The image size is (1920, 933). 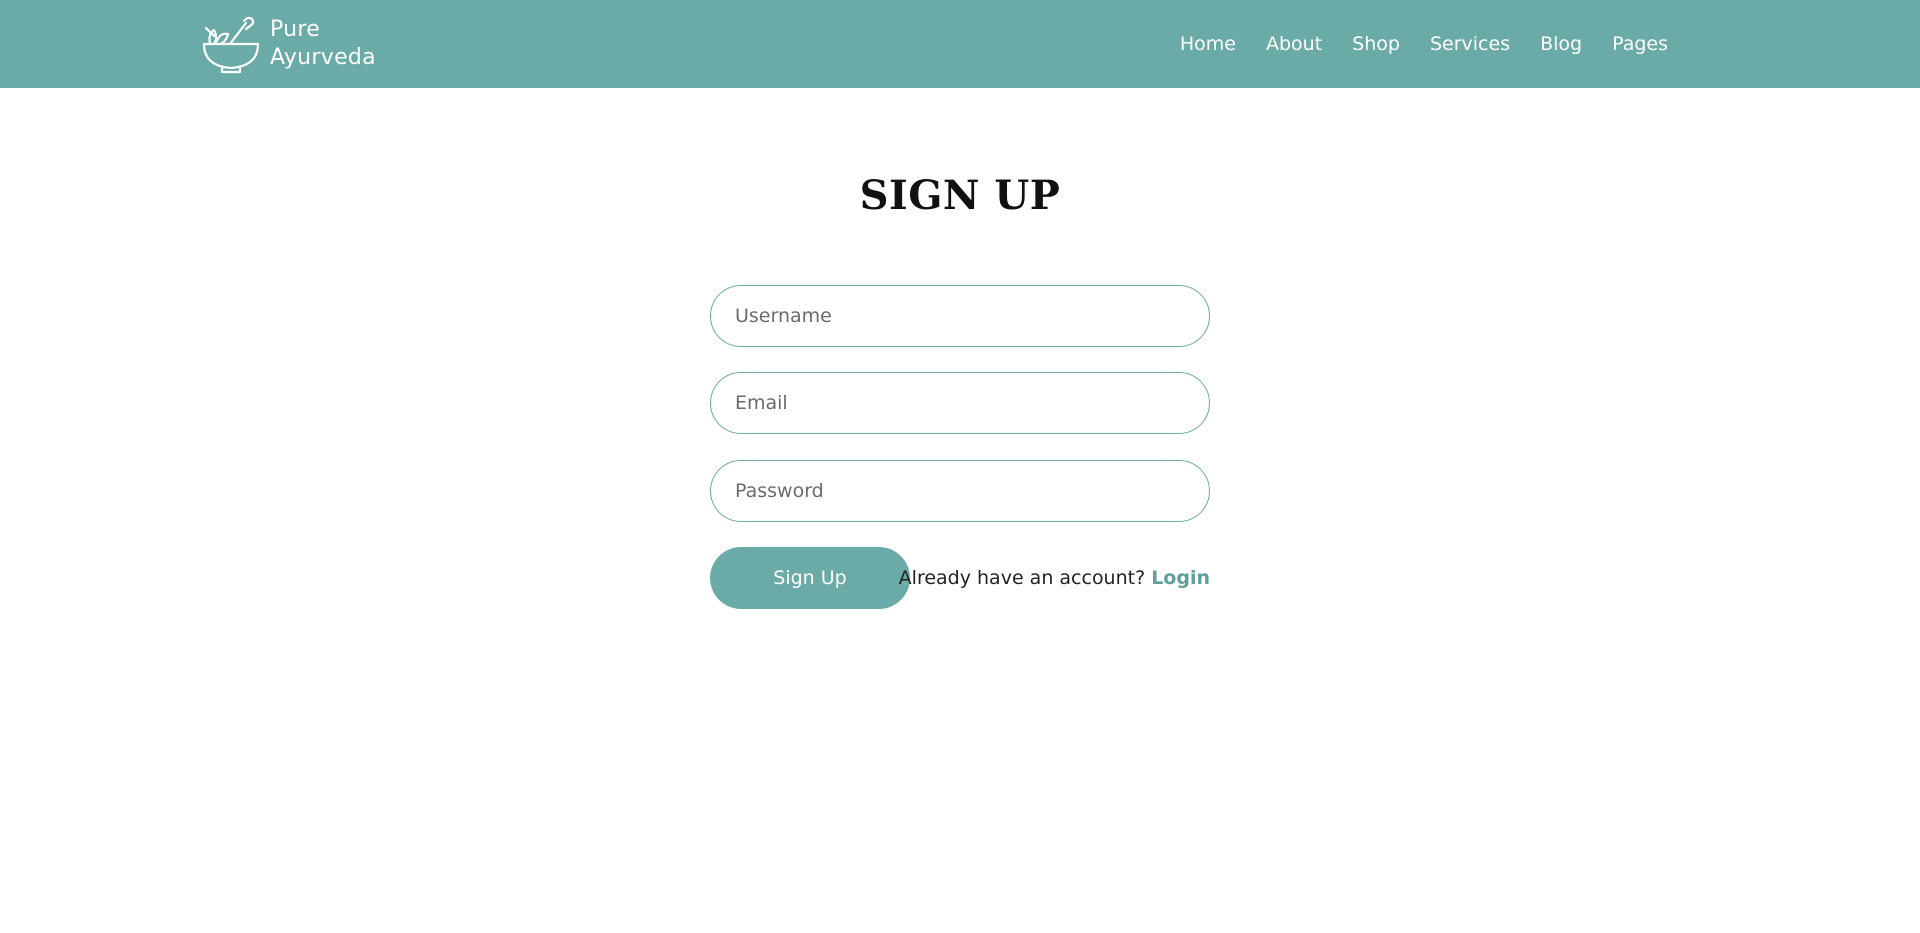 What do you see at coordinates (960, 316) in the screenshot?
I see `username-input` at bounding box center [960, 316].